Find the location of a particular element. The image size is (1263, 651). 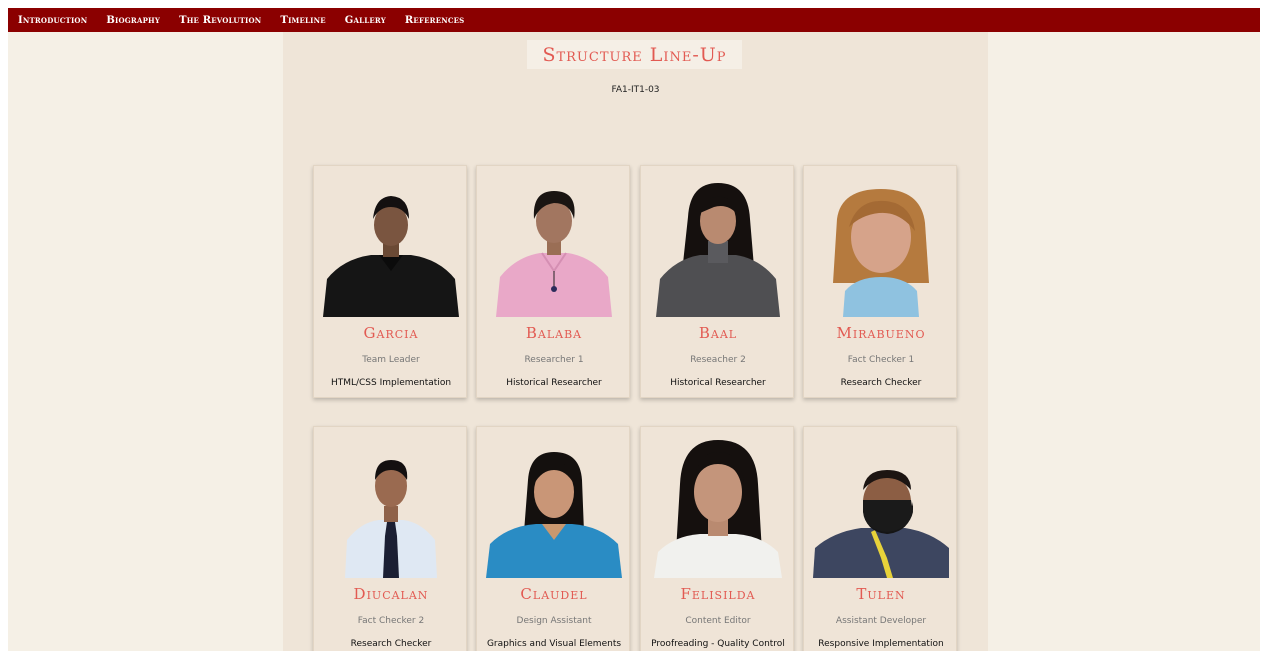

member-name: Mirabueno is located at coordinates (881, 333).